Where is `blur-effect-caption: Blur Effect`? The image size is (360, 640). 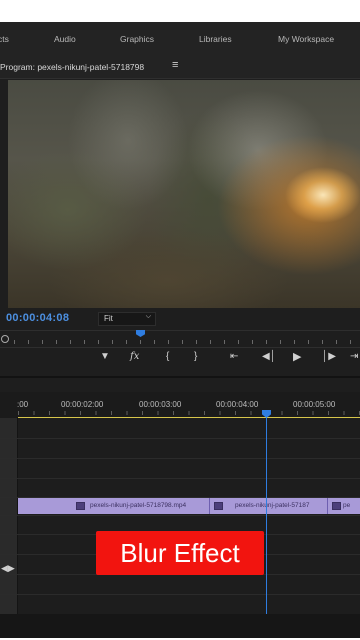
blur-effect-caption: Blur Effect is located at coordinates (180, 553).